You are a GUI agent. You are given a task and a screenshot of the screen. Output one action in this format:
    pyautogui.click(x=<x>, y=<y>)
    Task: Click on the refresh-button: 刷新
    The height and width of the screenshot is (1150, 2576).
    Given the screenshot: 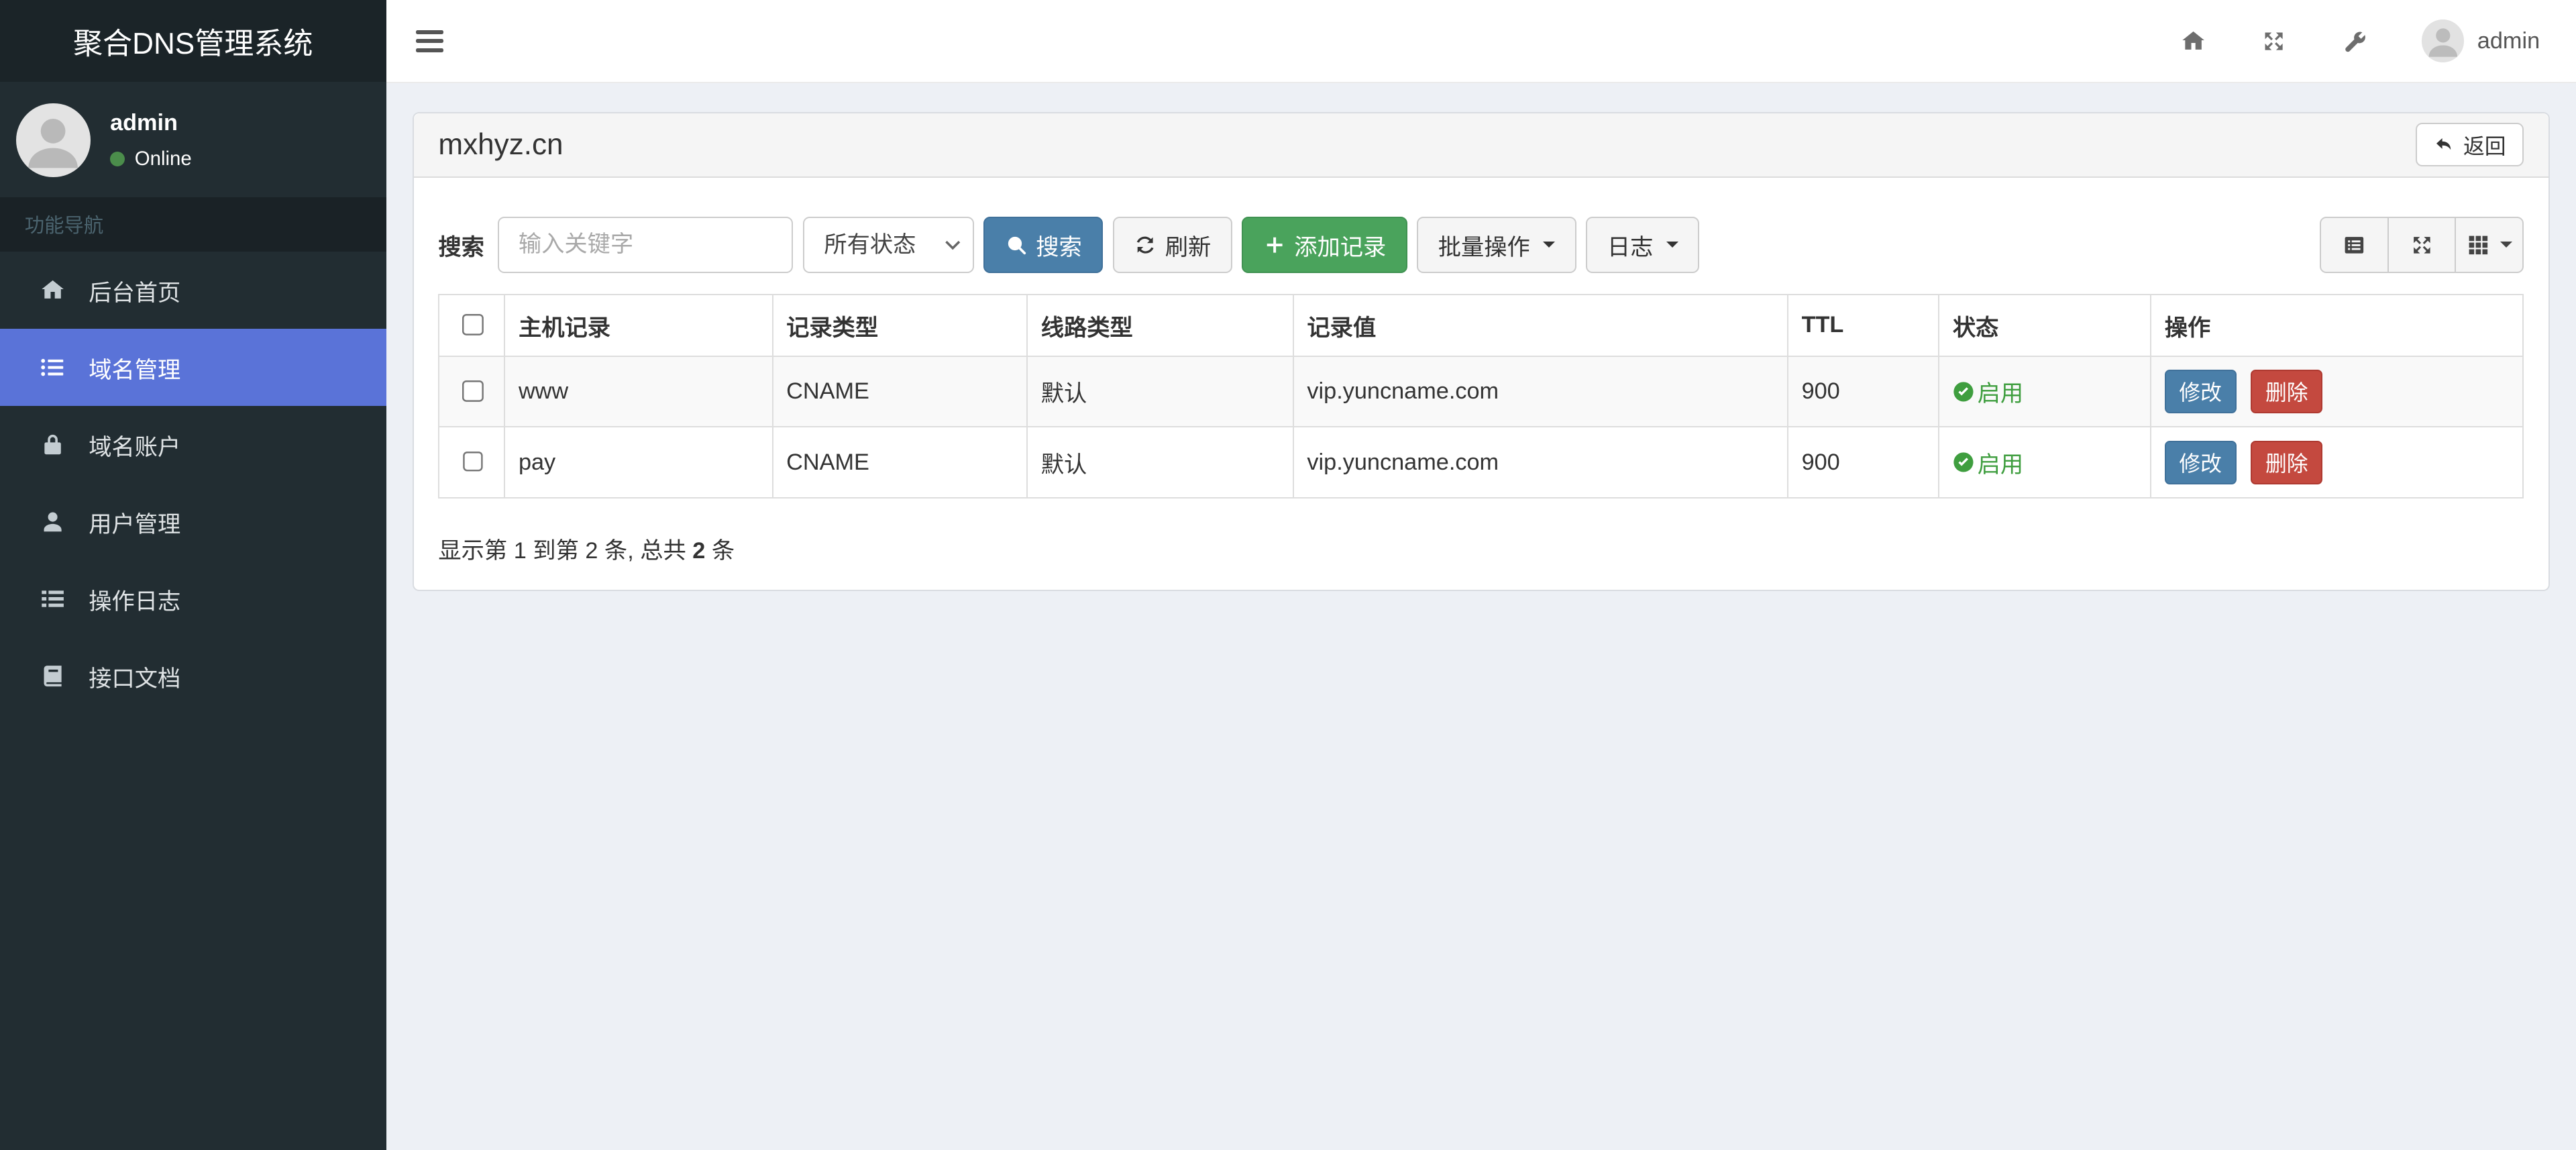 What is the action you would take?
    pyautogui.click(x=1172, y=245)
    